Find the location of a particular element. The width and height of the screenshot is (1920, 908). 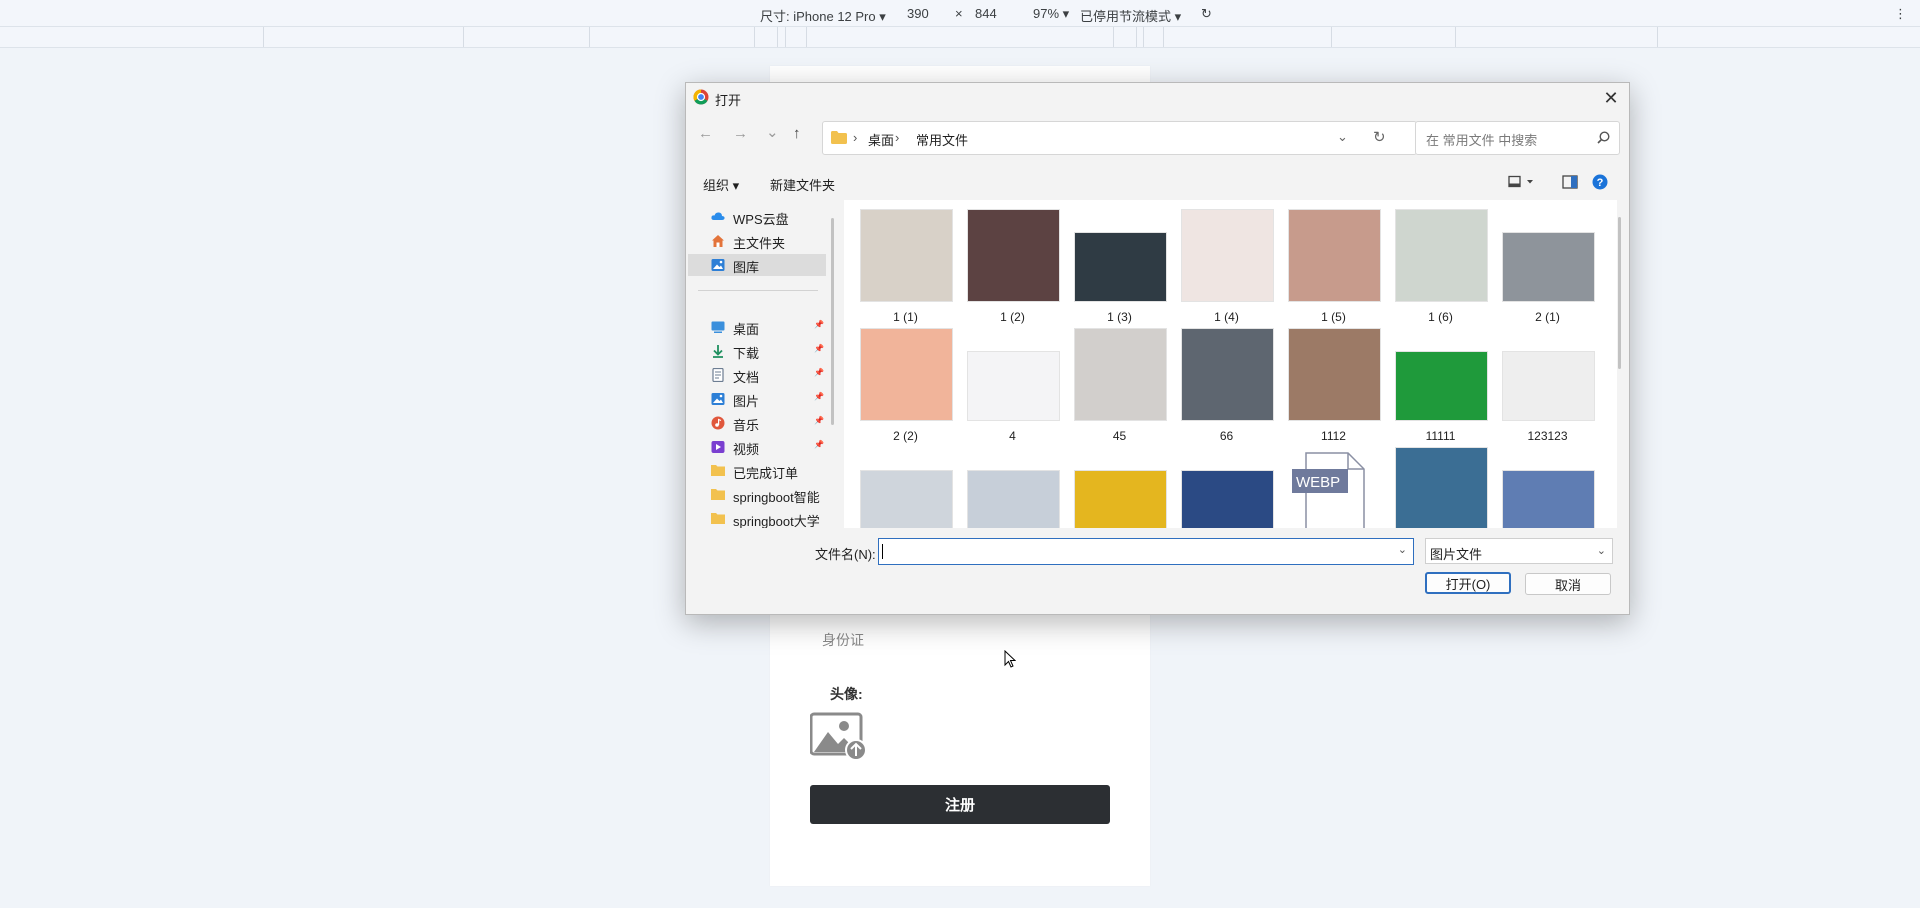

pictures-icon is located at coordinates (718, 399).